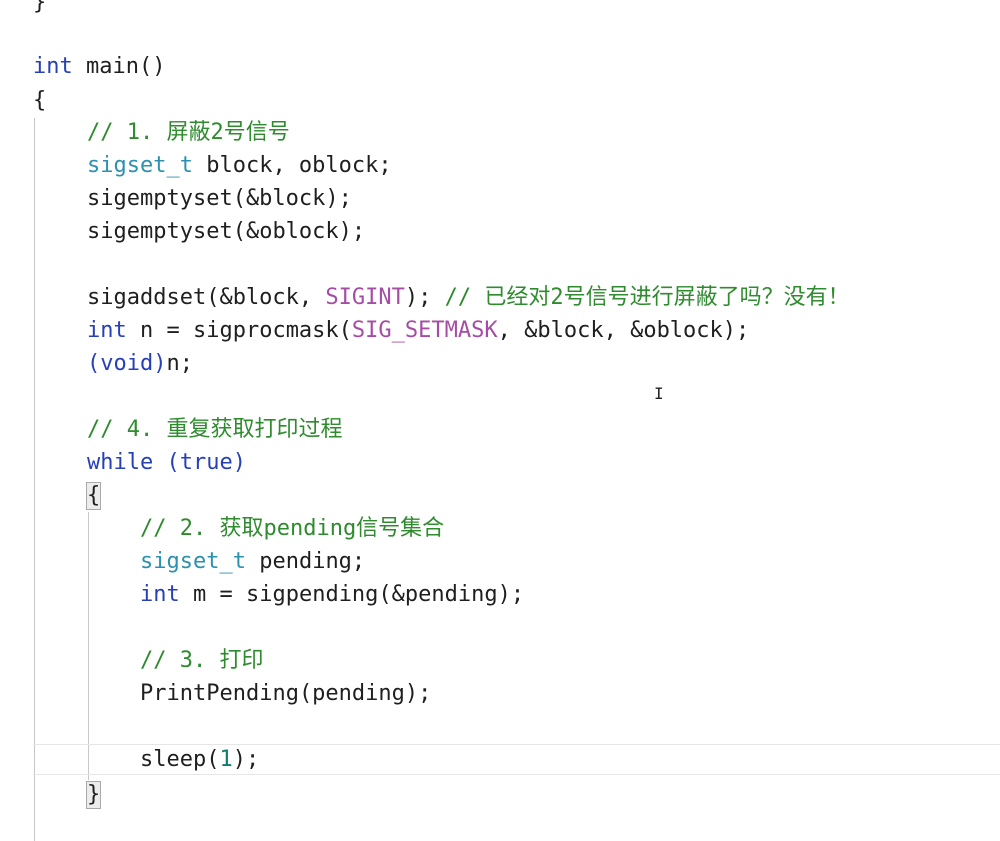 The height and width of the screenshot is (841, 1000). What do you see at coordinates (40, 100) in the screenshot?
I see `code-line-main-open-brace: {` at bounding box center [40, 100].